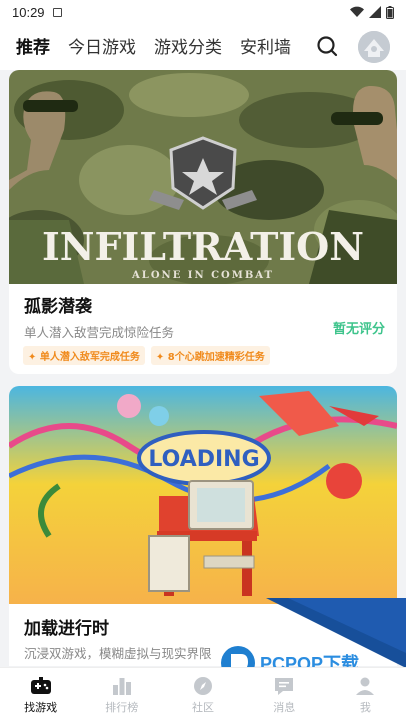 This screenshot has height=723, width=406. Describe the element at coordinates (203, 707) in the screenshot. I see `nav-label: 社区` at that location.